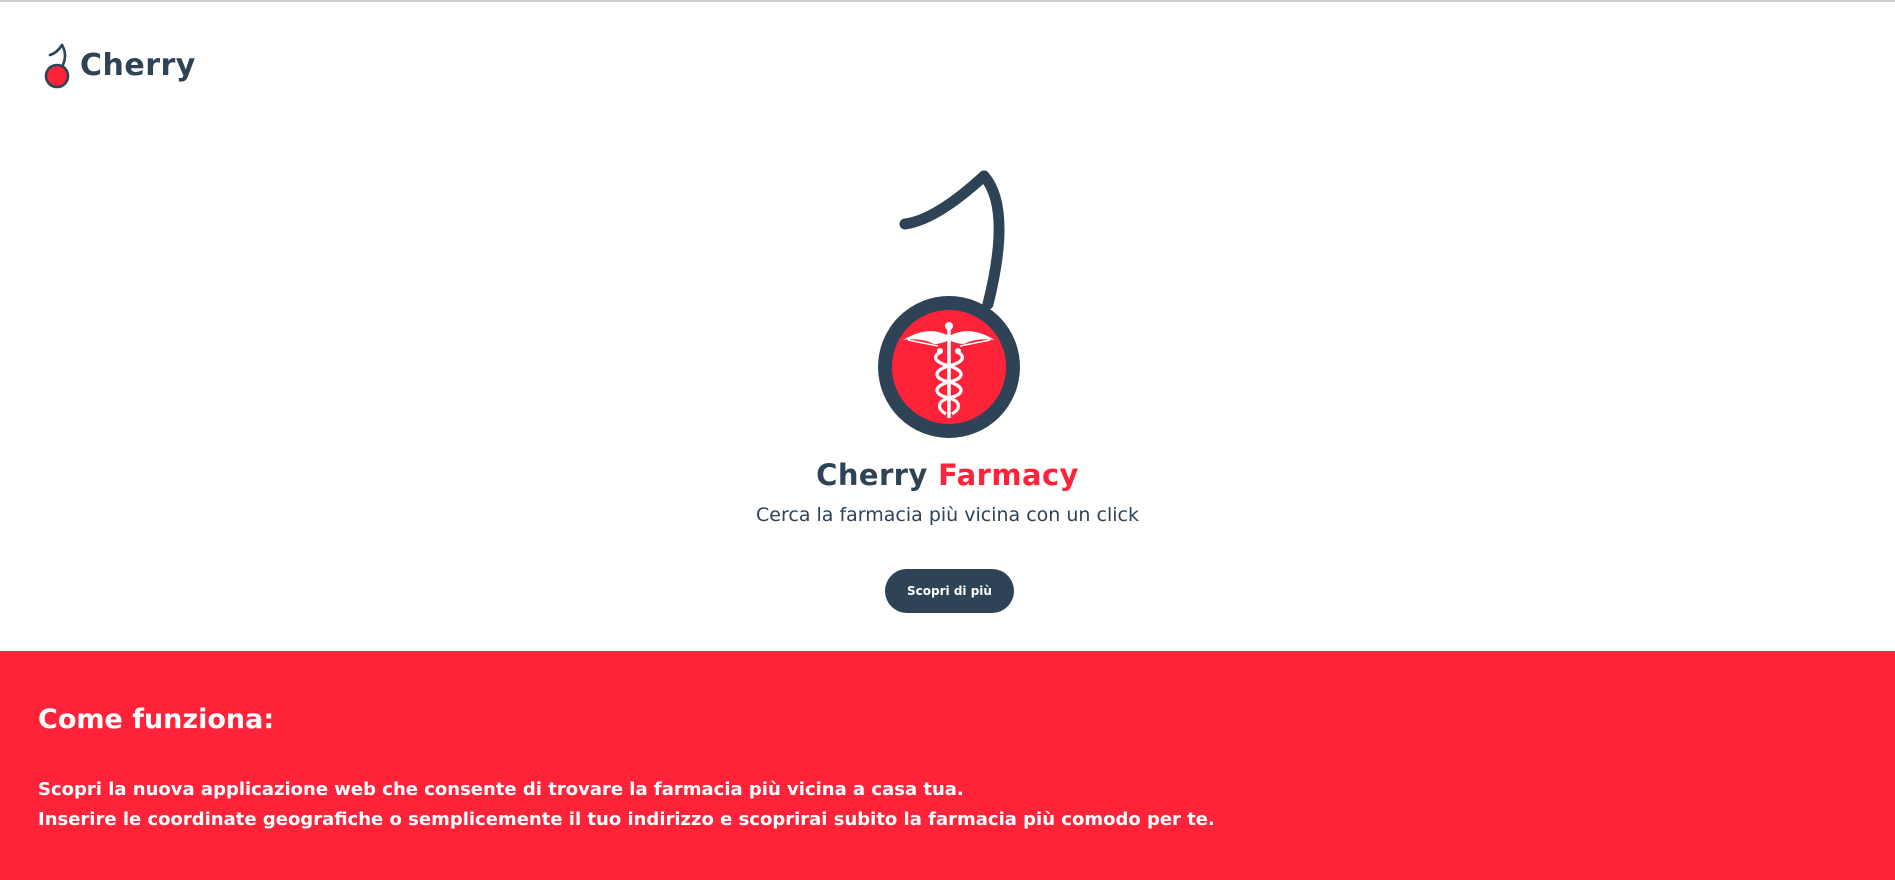 The image size is (1895, 880). What do you see at coordinates (1008, 475) in the screenshot?
I see `hero-title-farmacy: Farmacy` at bounding box center [1008, 475].